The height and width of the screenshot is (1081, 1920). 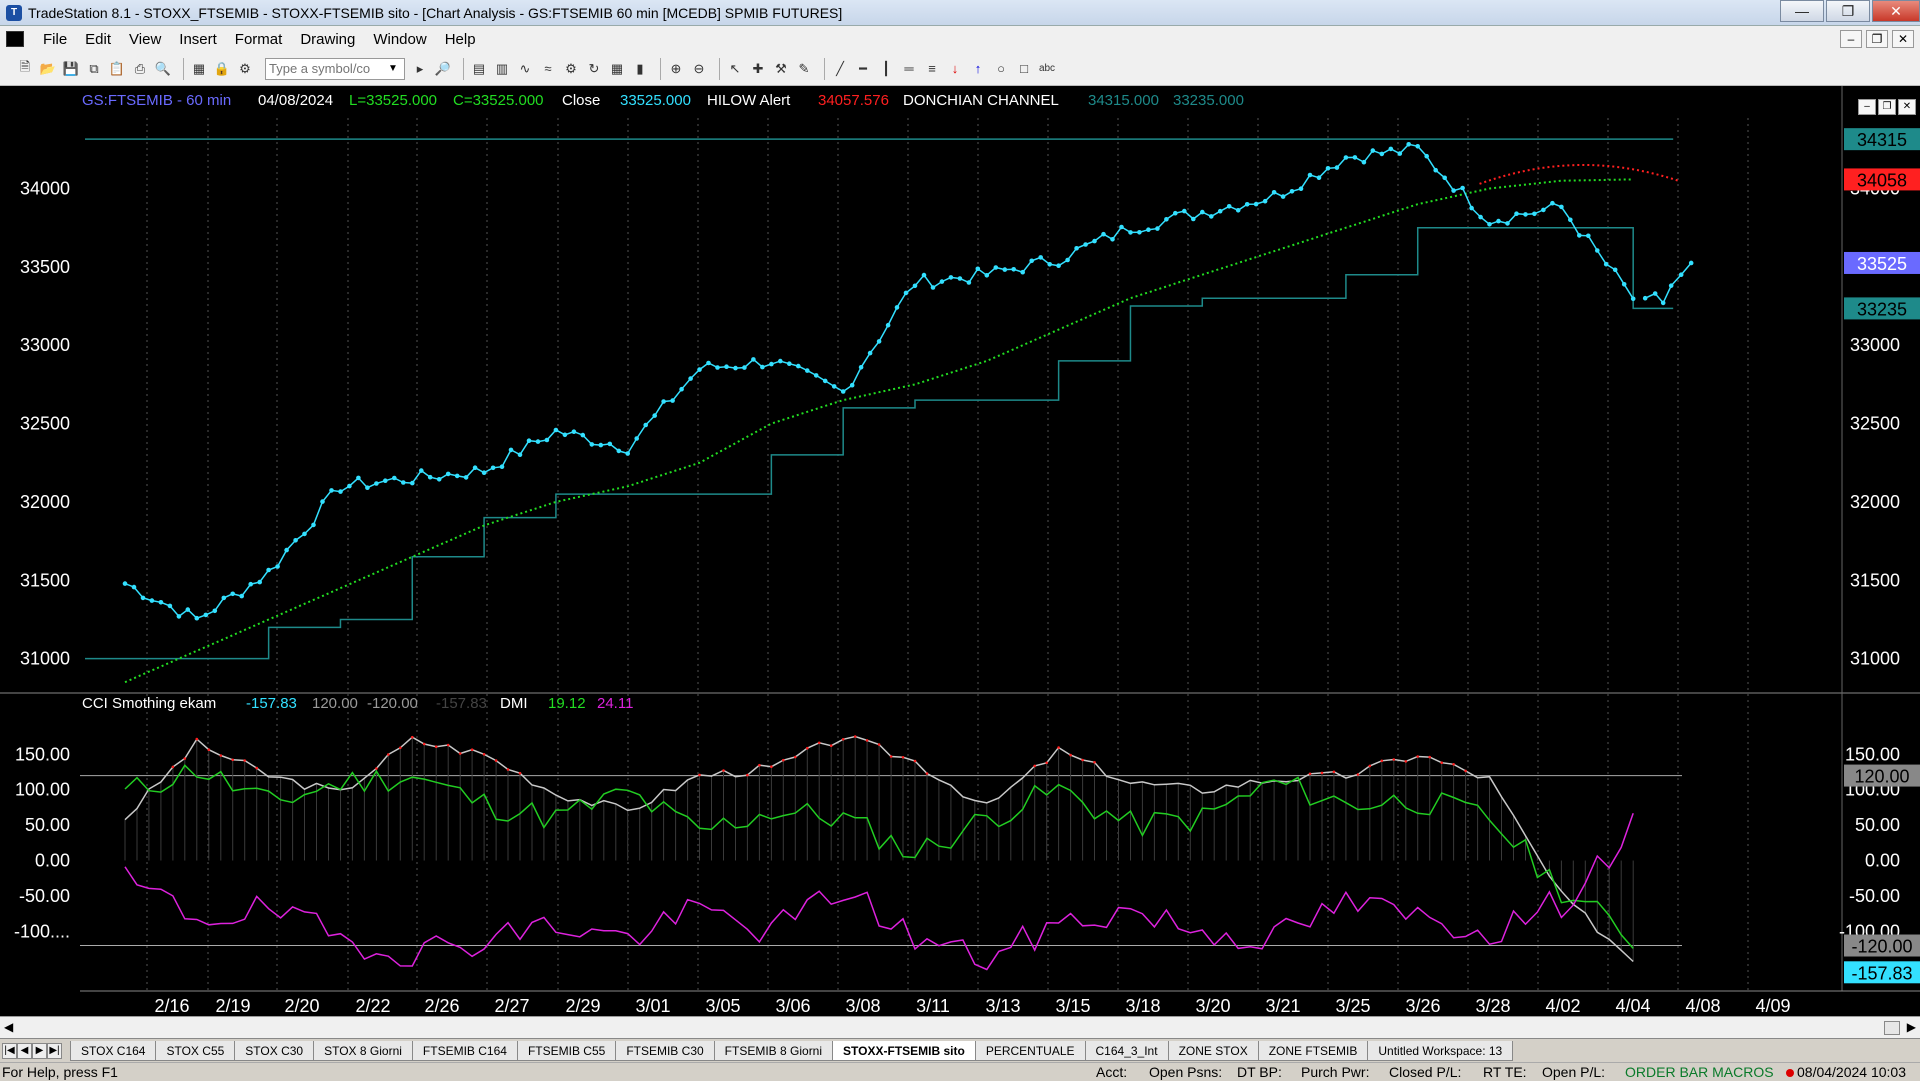 I want to click on menu-window: Window, so click(x=399, y=39).